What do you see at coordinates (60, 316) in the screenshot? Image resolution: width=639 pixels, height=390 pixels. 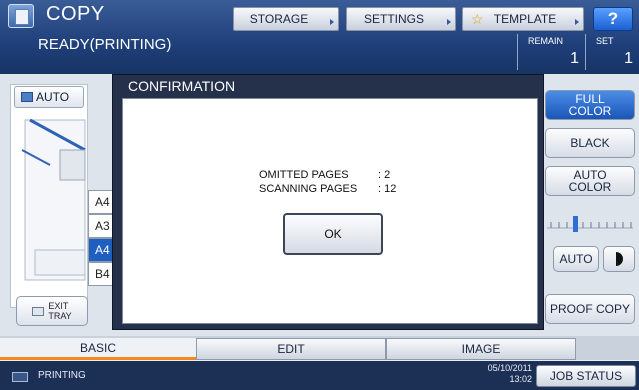 I see `tray-label: TRAY` at bounding box center [60, 316].